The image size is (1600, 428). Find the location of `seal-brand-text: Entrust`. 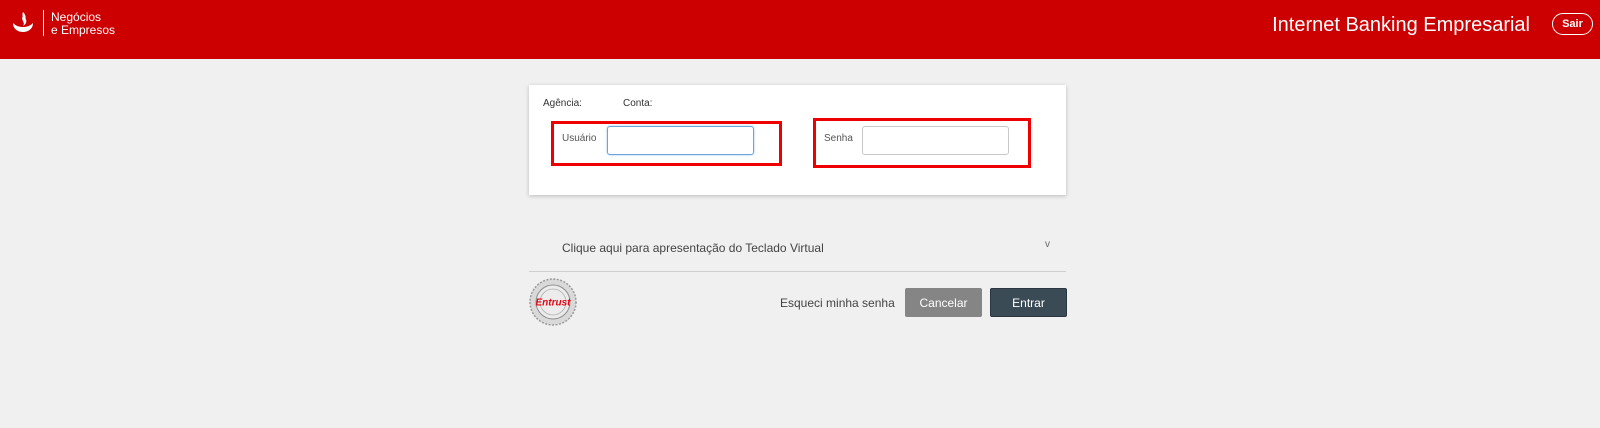

seal-brand-text: Entrust is located at coordinates (554, 303).